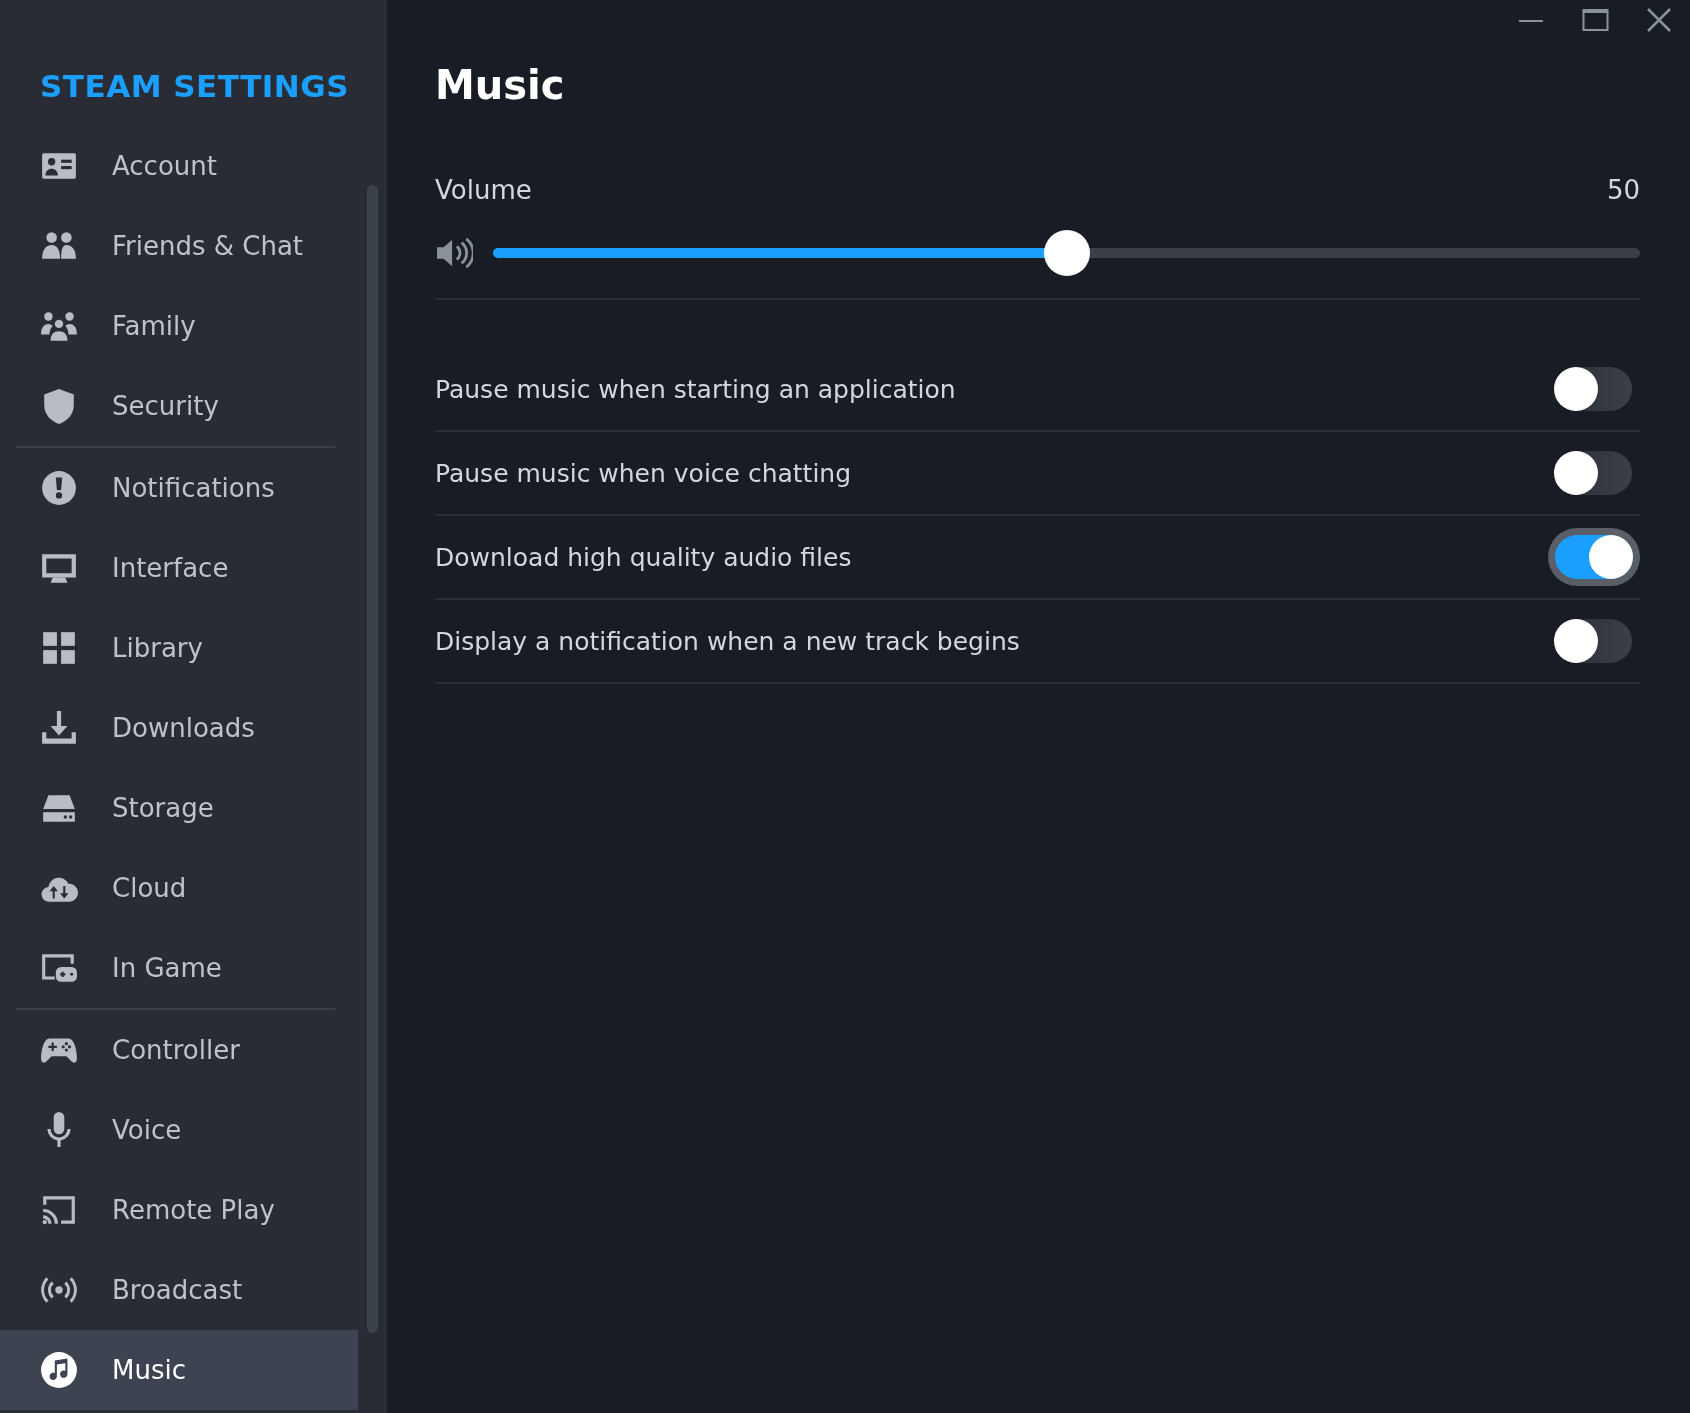  Describe the element at coordinates (727, 641) in the screenshot. I see `setting-label: Display a notification when a new track begins` at that location.